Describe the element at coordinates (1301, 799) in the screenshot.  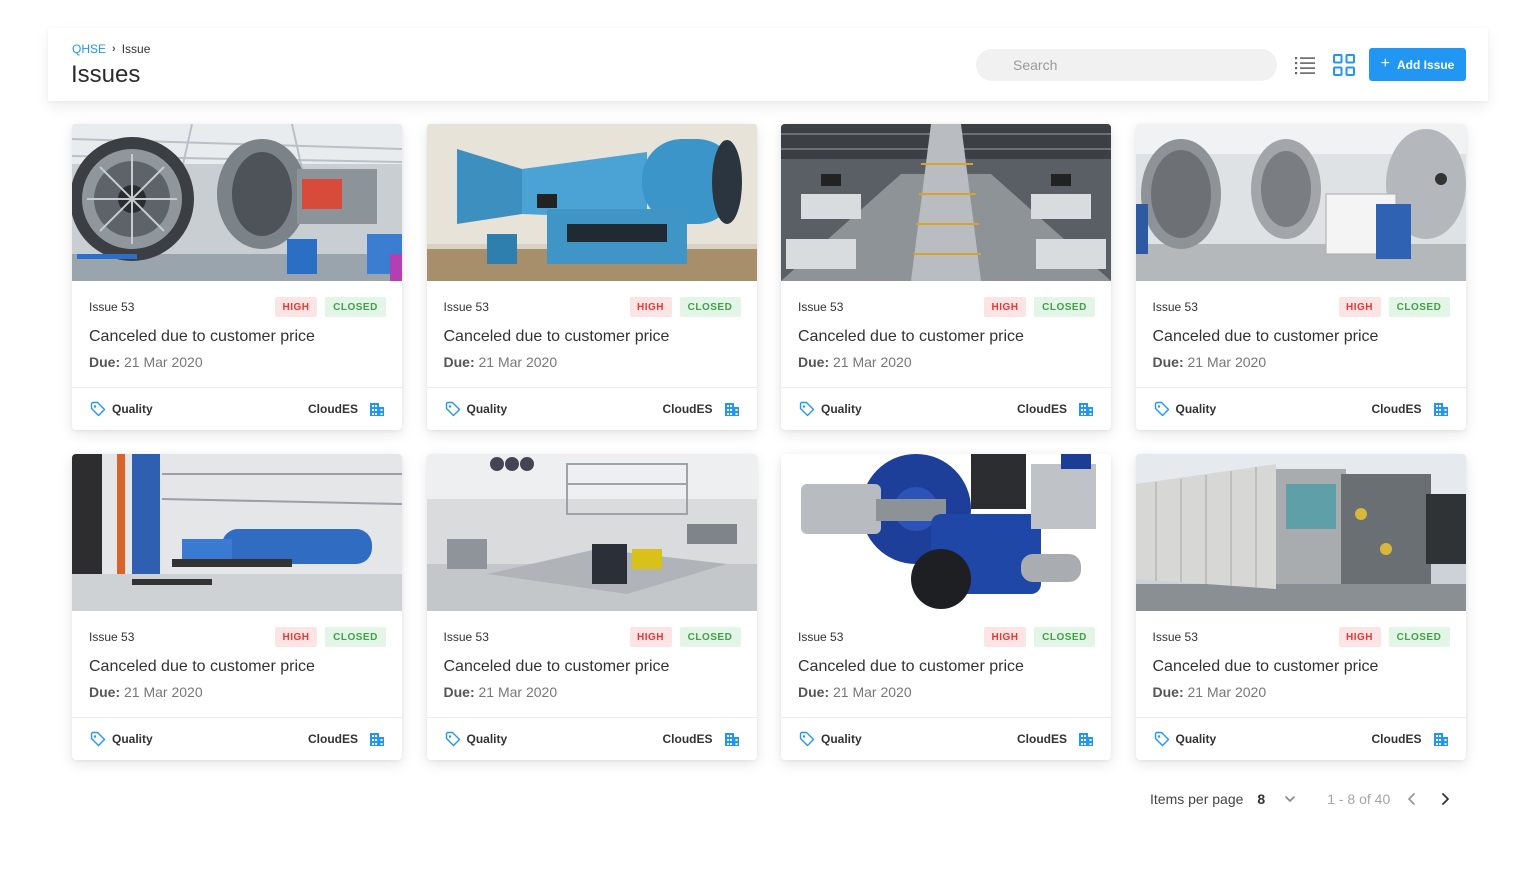
I see `pagination: Items per page 8 1 - 8 of 40` at that location.